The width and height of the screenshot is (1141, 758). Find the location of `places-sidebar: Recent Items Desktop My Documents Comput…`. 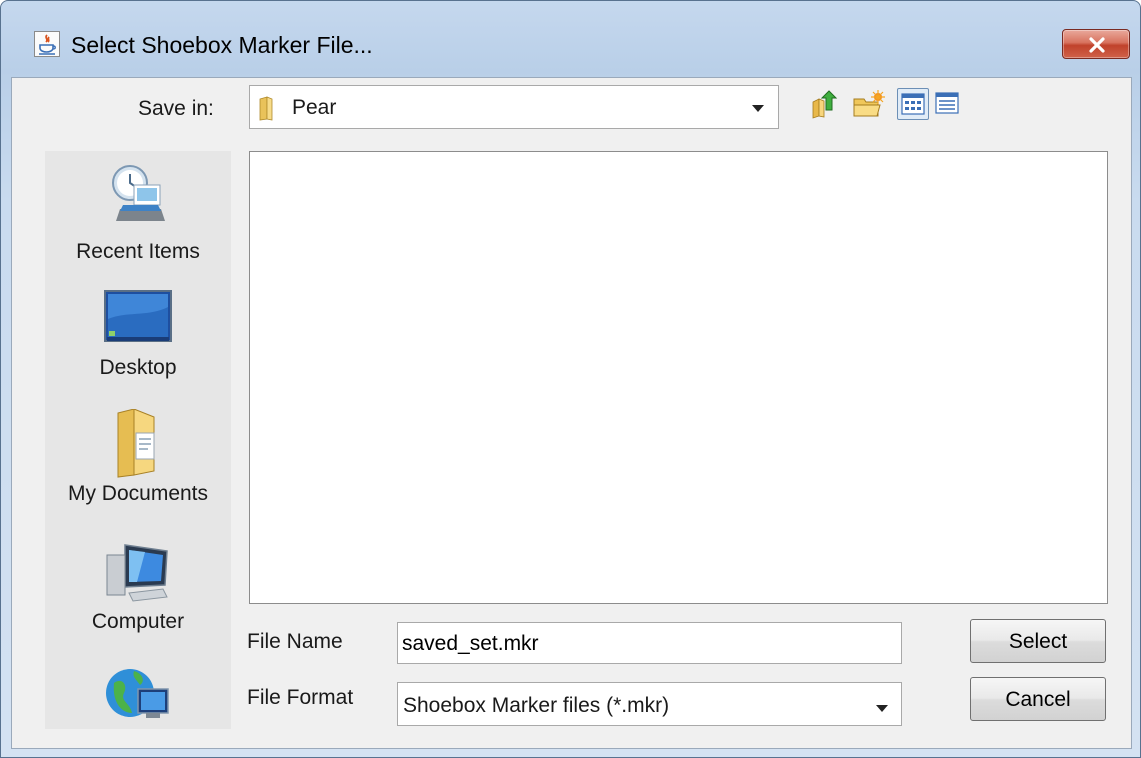

places-sidebar: Recent Items Desktop My Documents Comput… is located at coordinates (138, 440).